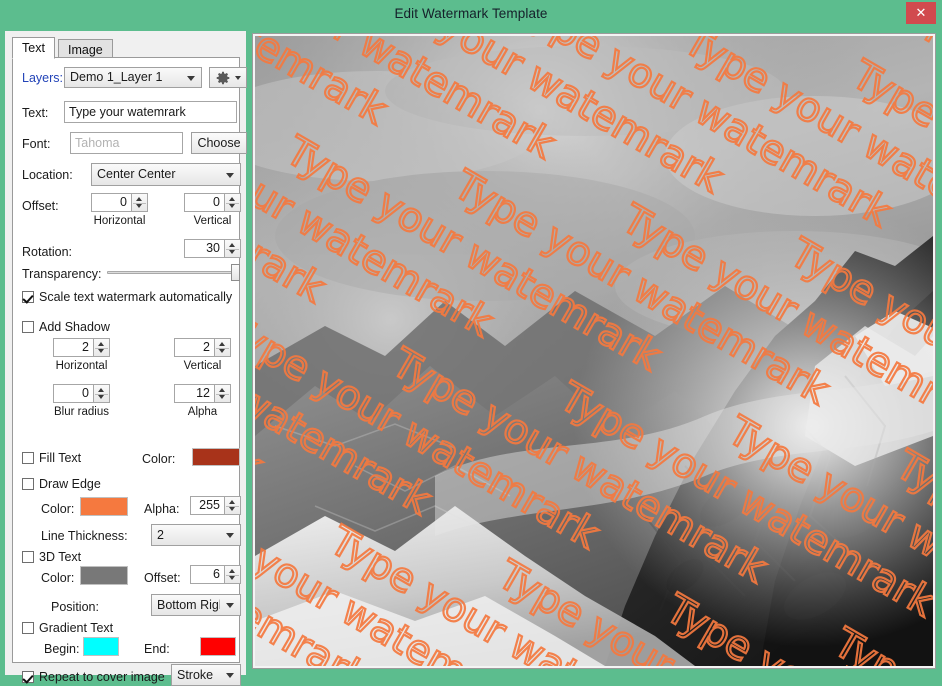 The height and width of the screenshot is (686, 942). I want to click on shadow-blur-value: 0, so click(73, 393).